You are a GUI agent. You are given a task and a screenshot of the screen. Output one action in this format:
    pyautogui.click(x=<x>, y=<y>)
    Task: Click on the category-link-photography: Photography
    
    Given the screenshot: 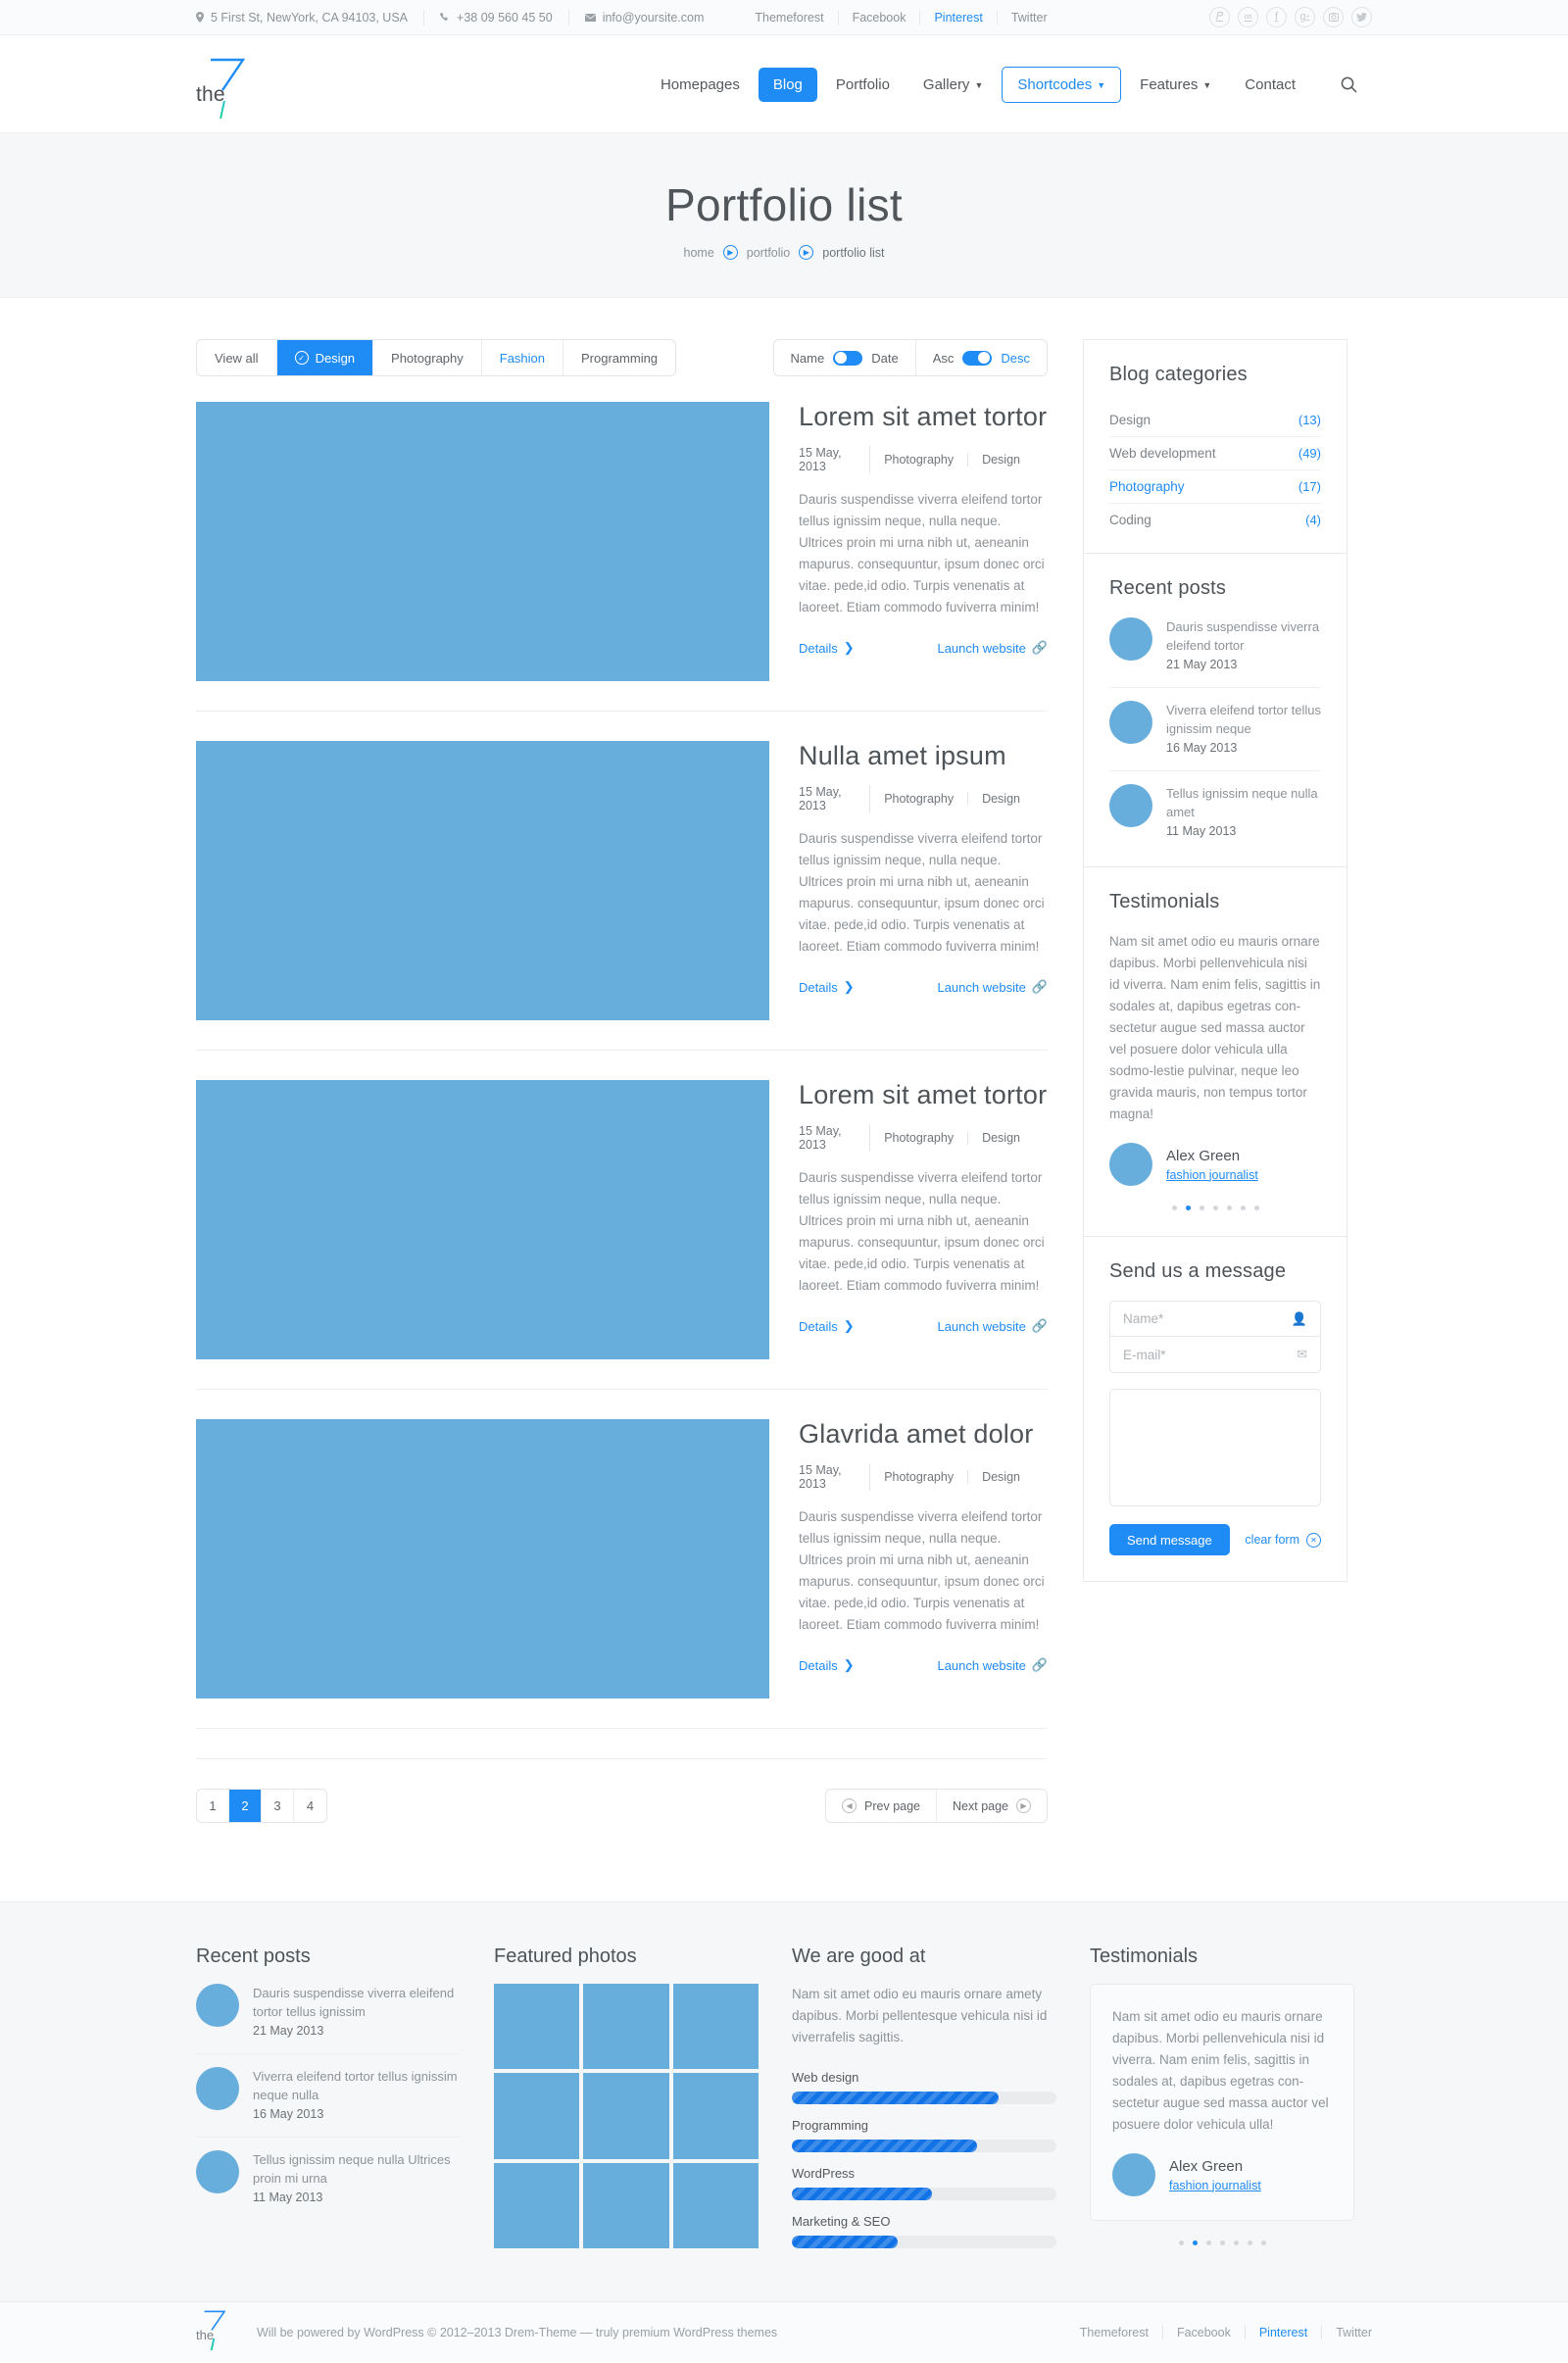 What is the action you would take?
    pyautogui.click(x=1147, y=486)
    